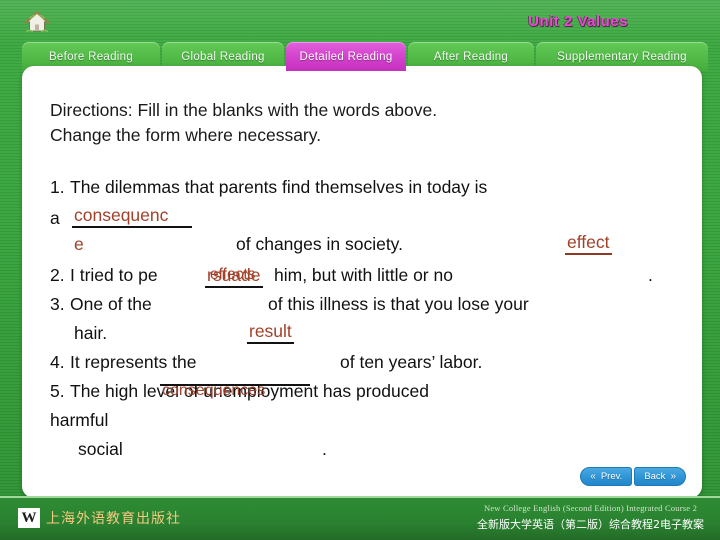  I want to click on item-4-text-tail: of ten years’ labor., so click(411, 362).